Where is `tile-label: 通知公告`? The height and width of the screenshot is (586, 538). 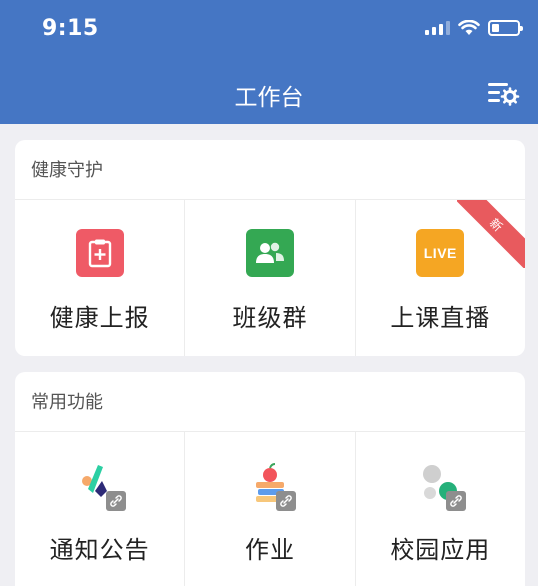
tile-label: 通知公告 is located at coordinates (99, 550).